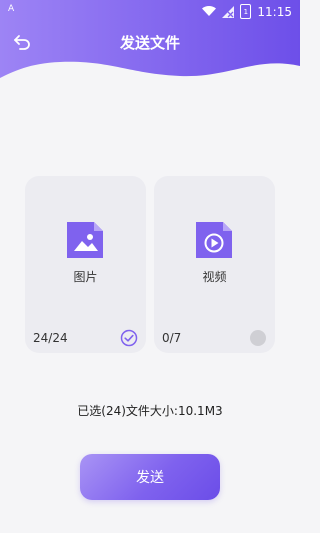 This screenshot has height=533, width=320. Describe the element at coordinates (228, 11) in the screenshot. I see `no-signal-icon` at that location.